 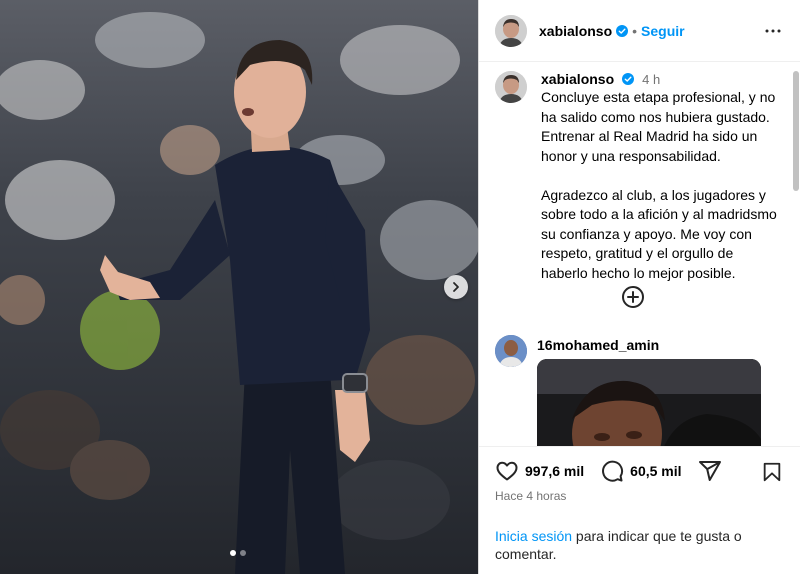 I want to click on post-header: xabialonso • Seguir, so click(x=639, y=31).